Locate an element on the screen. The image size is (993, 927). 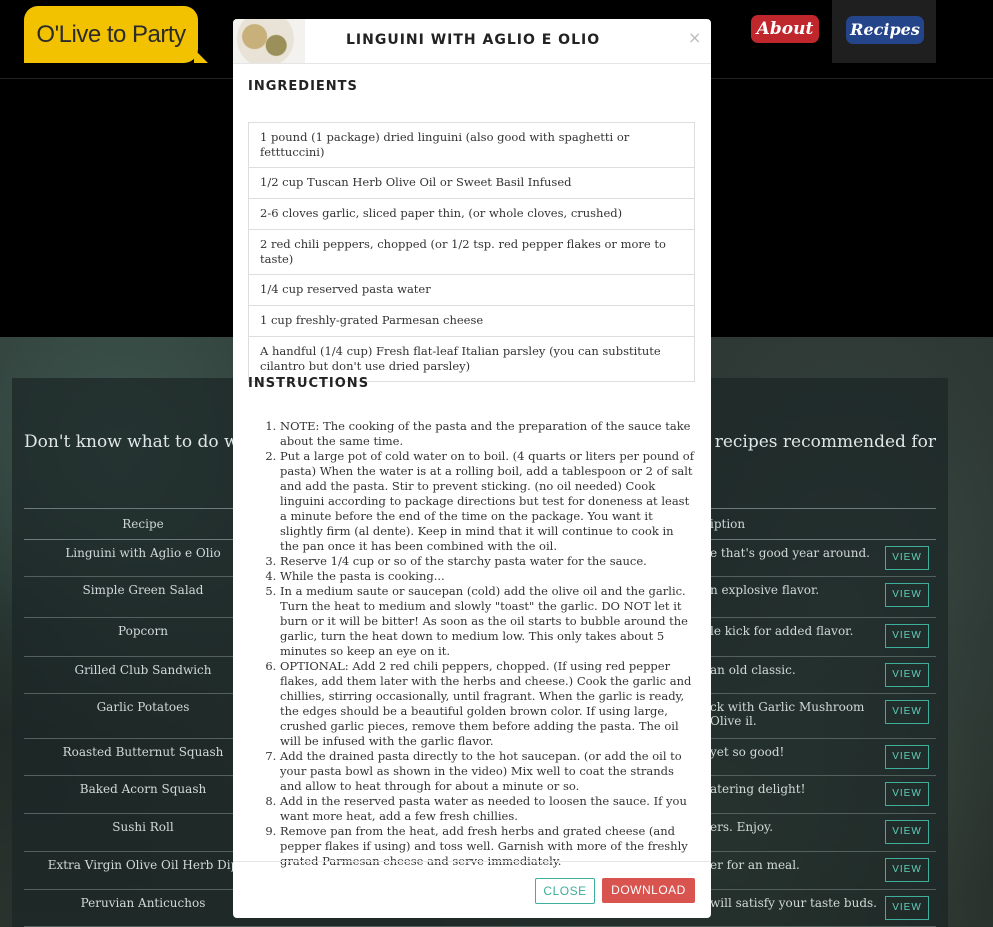
recipe-name: Popcorn is located at coordinates (143, 631).